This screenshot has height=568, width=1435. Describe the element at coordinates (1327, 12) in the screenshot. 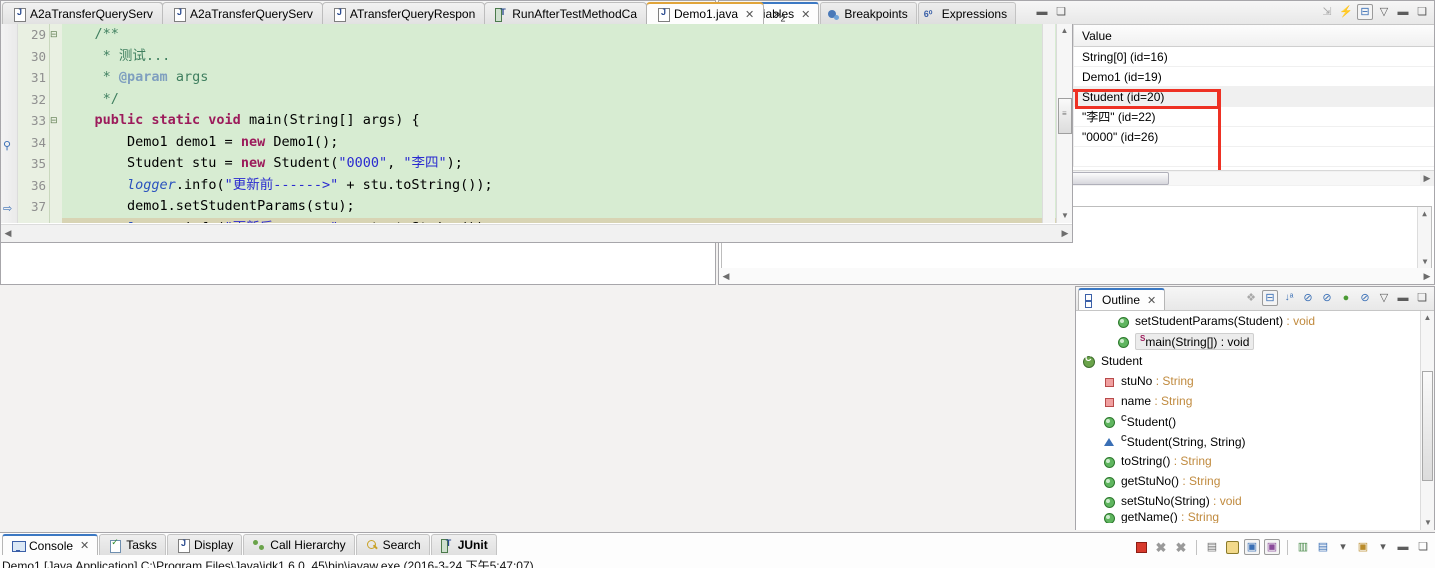

I see `collapse-all-icon: ⇲` at that location.